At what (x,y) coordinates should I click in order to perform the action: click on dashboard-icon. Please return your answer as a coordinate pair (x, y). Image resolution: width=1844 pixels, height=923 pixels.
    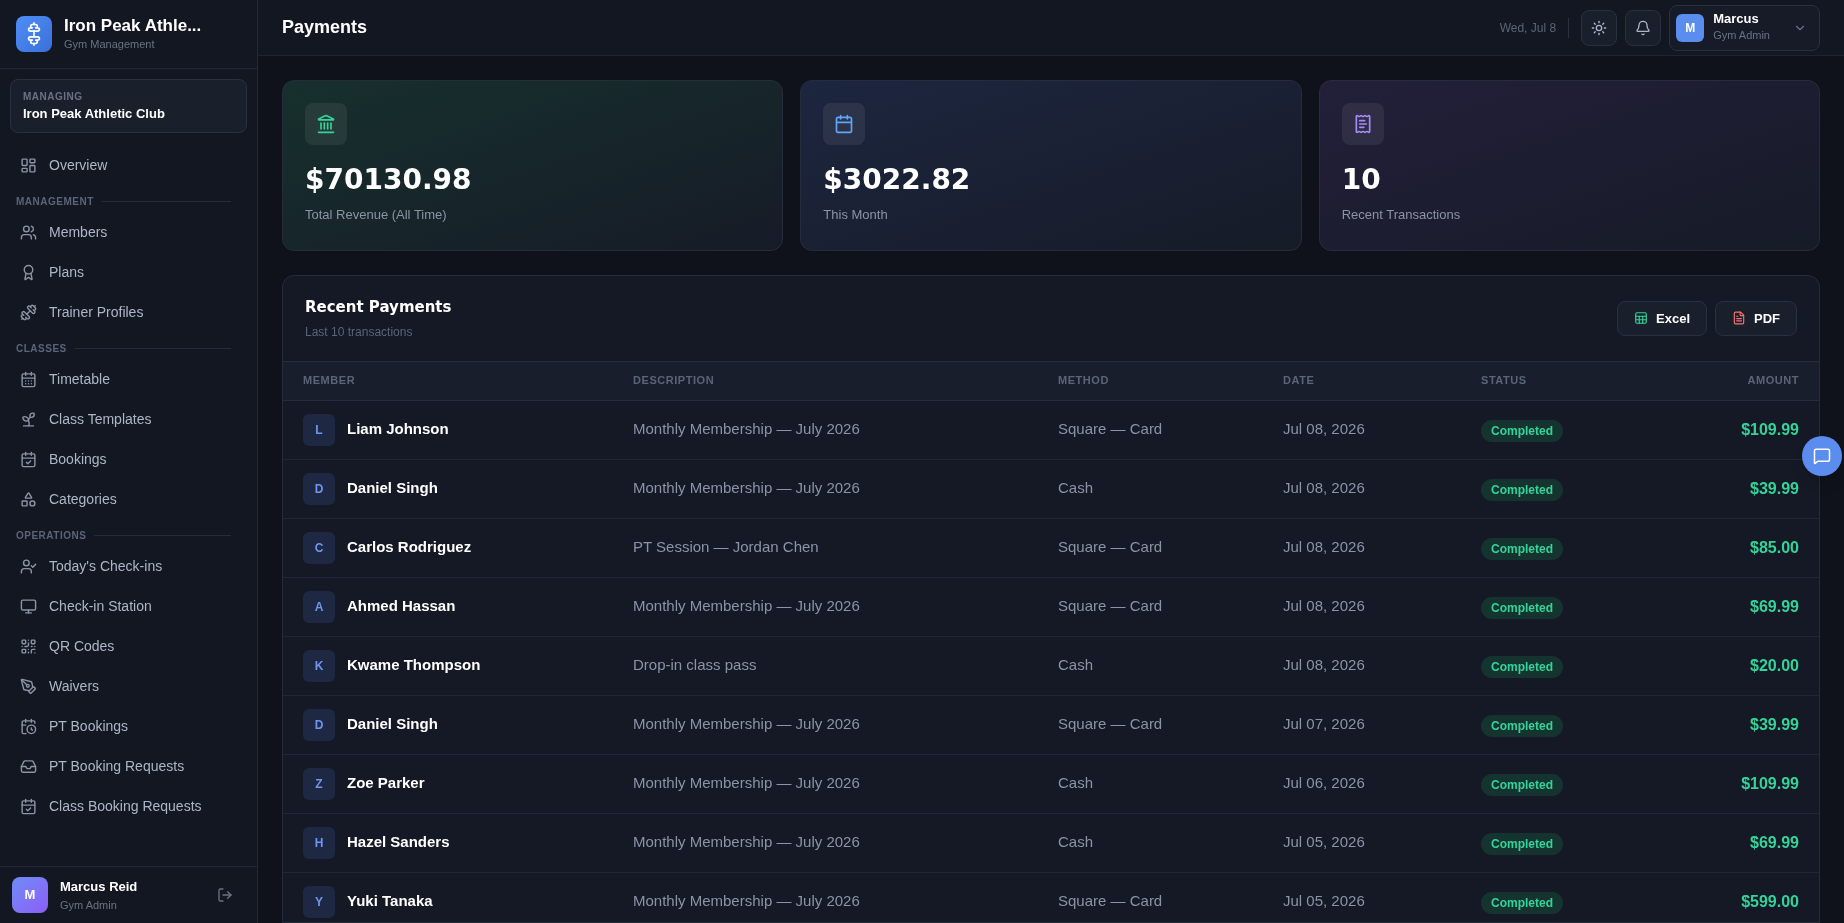
    Looking at the image, I should click on (28, 165).